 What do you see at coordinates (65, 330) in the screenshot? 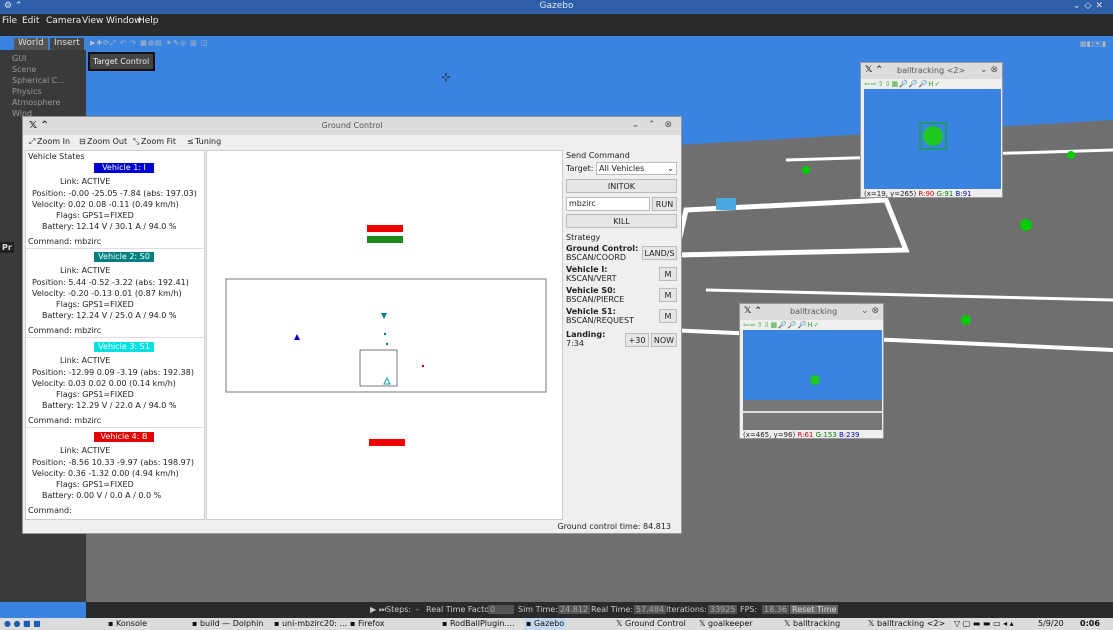
I see `vehicle-command: Command: mbzirc` at bounding box center [65, 330].